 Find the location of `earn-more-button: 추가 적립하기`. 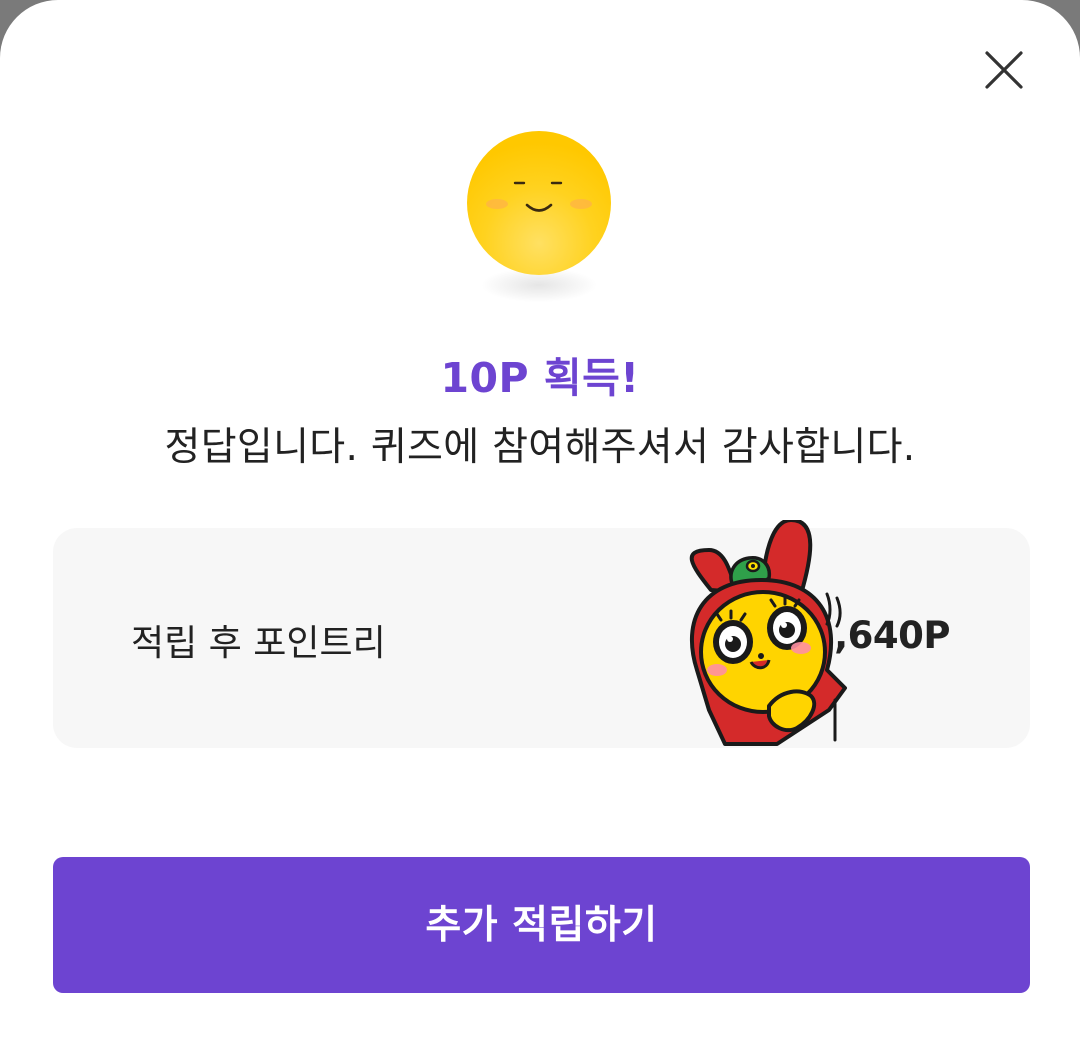

earn-more-button: 추가 적립하기 is located at coordinates (541, 925).